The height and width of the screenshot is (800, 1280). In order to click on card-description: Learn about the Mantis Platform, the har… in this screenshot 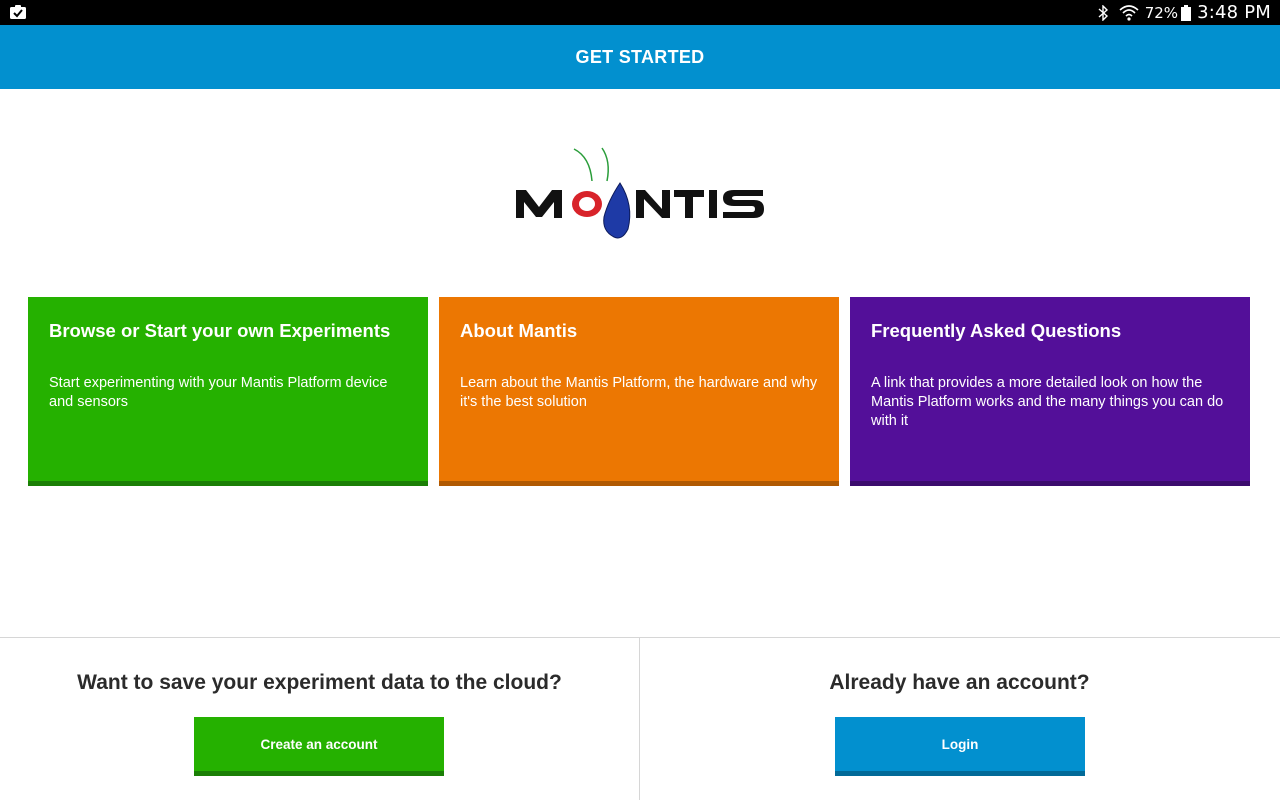, I will do `click(639, 392)`.